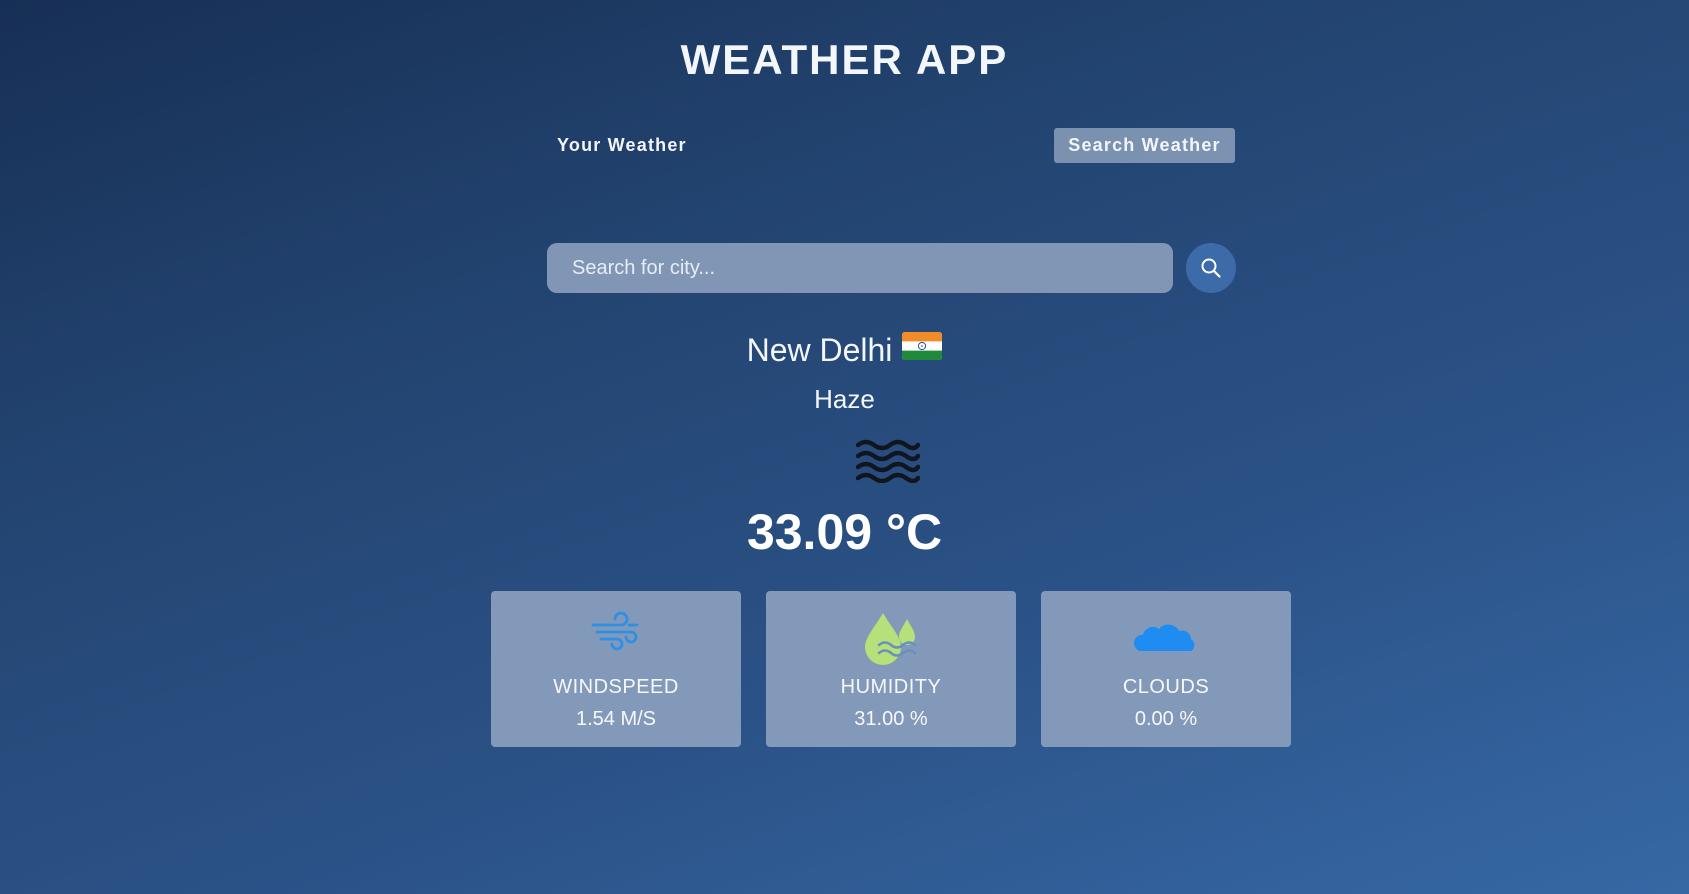 The height and width of the screenshot is (894, 1689). What do you see at coordinates (891, 639) in the screenshot?
I see `humidity-icon` at bounding box center [891, 639].